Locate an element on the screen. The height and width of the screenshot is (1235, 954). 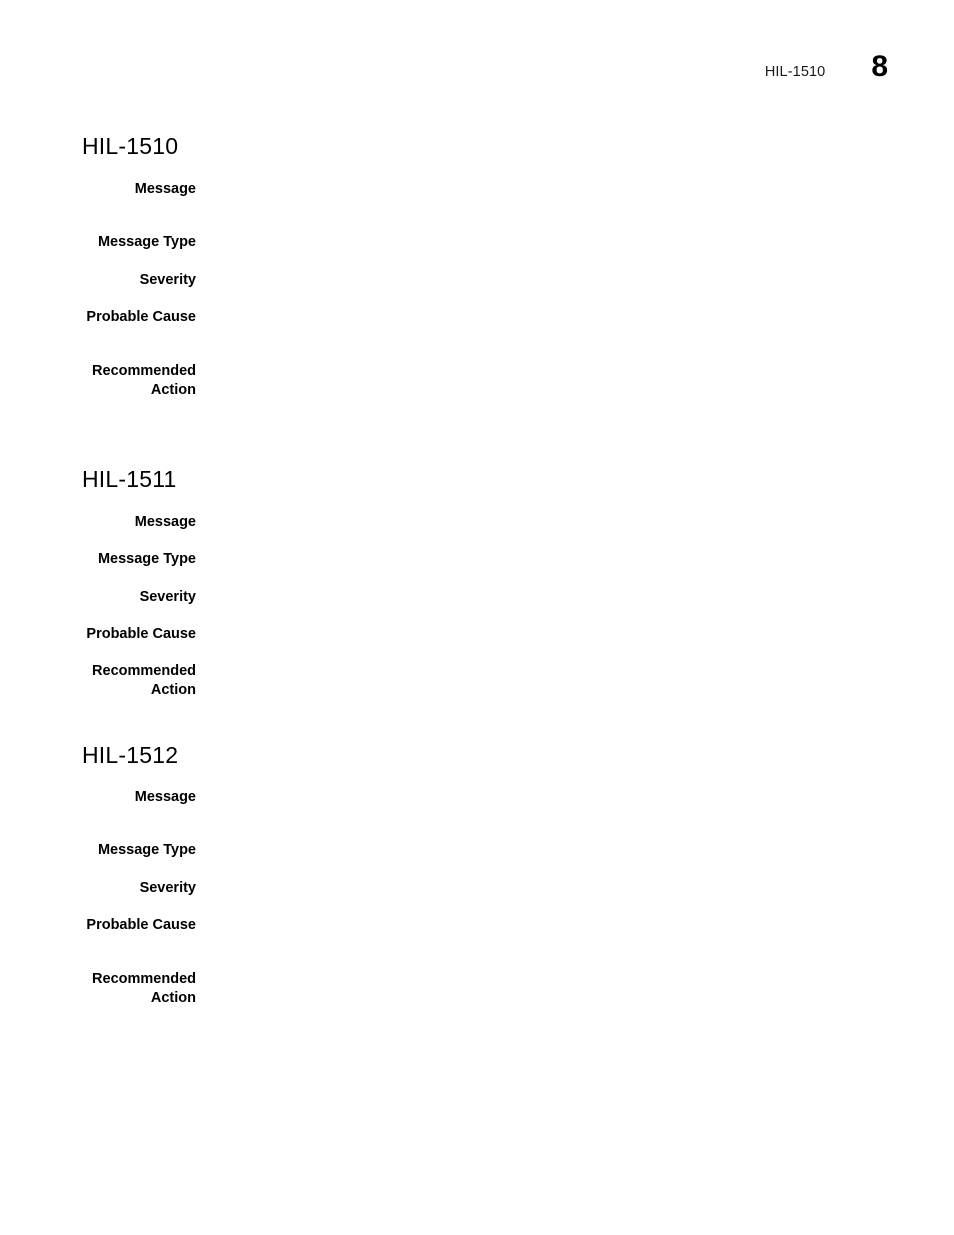
page-running-header: HIL-1510 8 is located at coordinates (826, 67).